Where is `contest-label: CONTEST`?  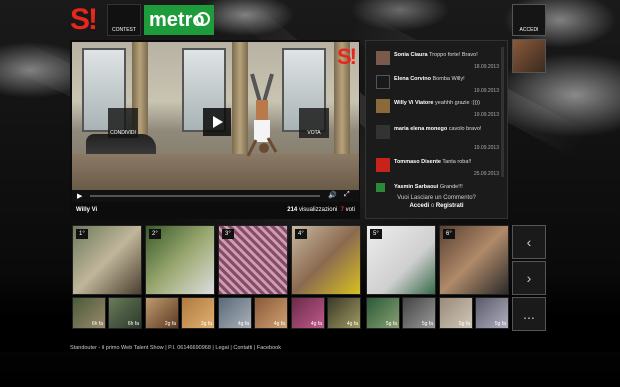 contest-label: CONTEST is located at coordinates (124, 30).